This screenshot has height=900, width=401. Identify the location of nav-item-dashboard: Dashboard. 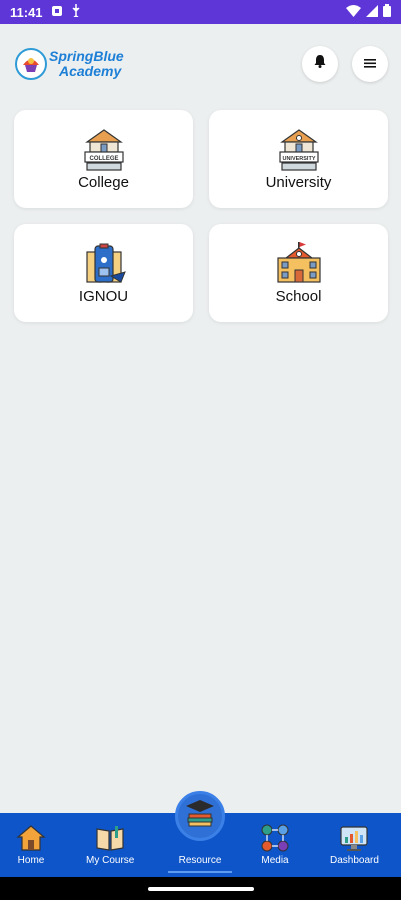
(354, 844).